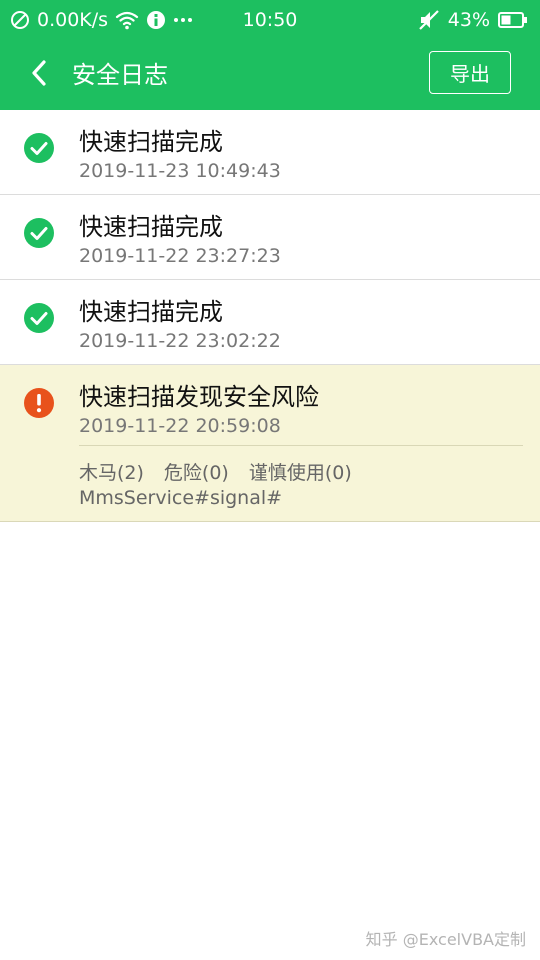  What do you see at coordinates (39, 403) in the screenshot?
I see `warning-circle-icon` at bounding box center [39, 403].